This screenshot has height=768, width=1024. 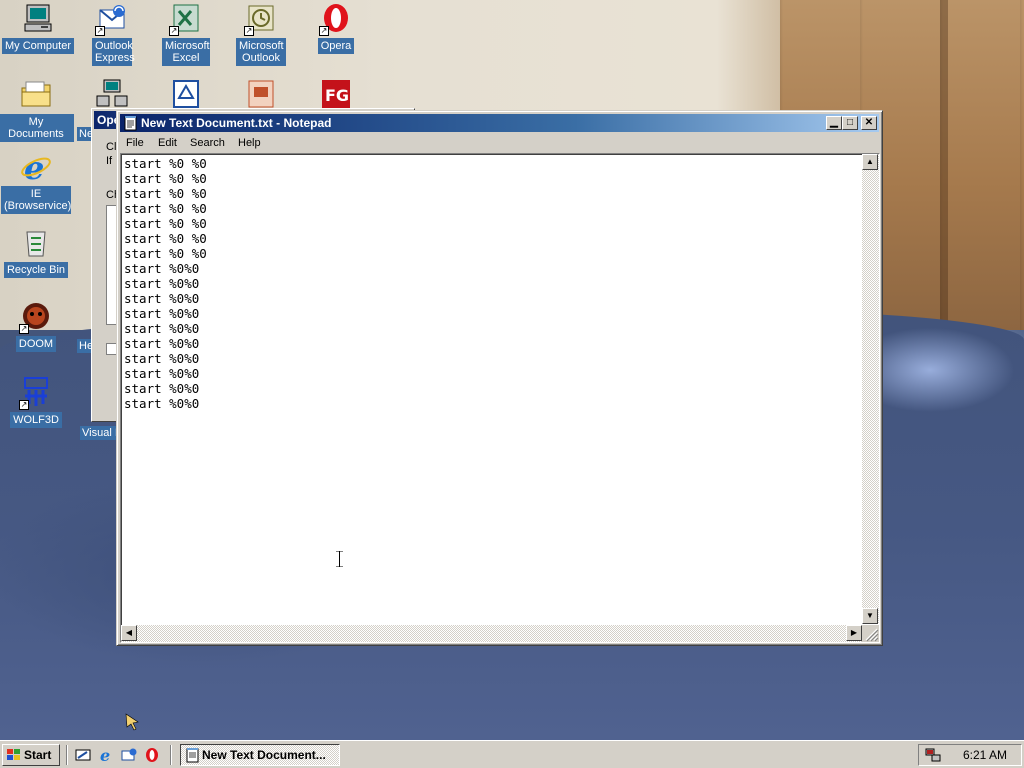 What do you see at coordinates (944, 165) in the screenshot?
I see `wallpaper-wood-edge` at bounding box center [944, 165].